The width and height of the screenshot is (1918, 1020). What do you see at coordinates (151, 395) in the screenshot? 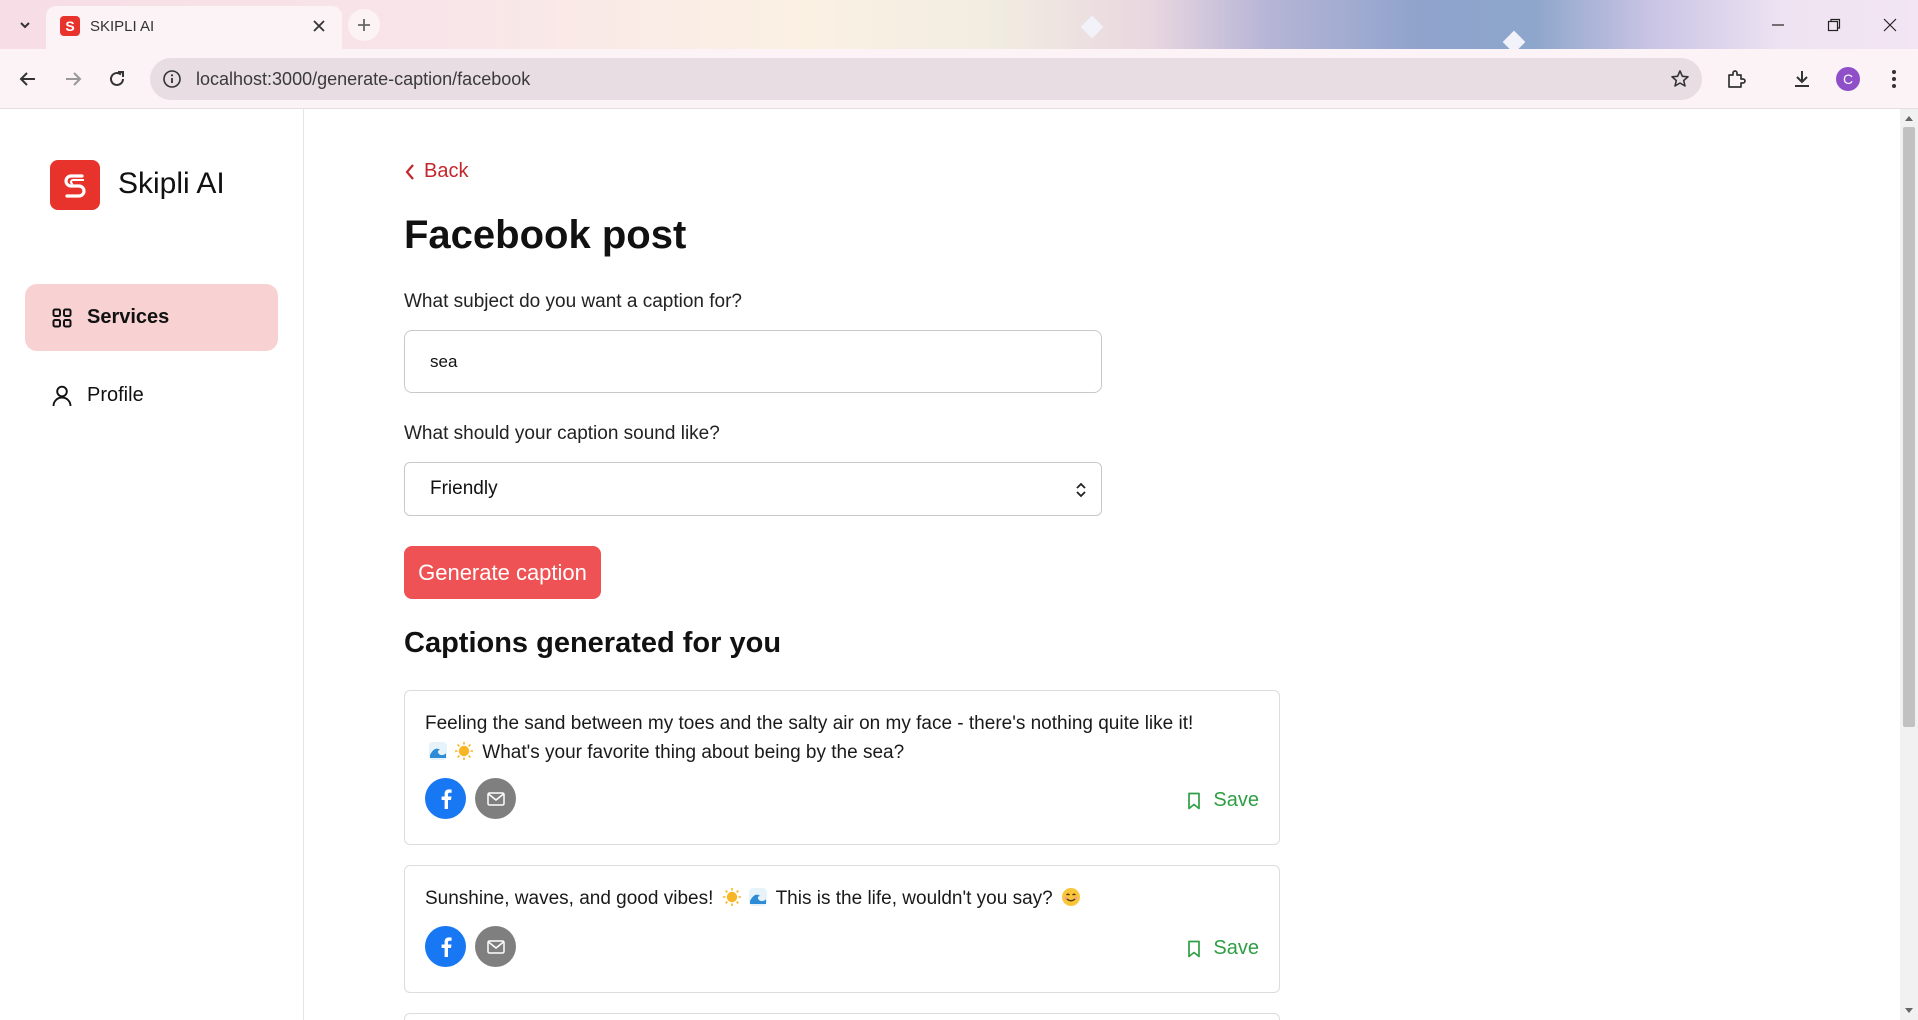
I see `sidebar-item-profile: Profile` at bounding box center [151, 395].